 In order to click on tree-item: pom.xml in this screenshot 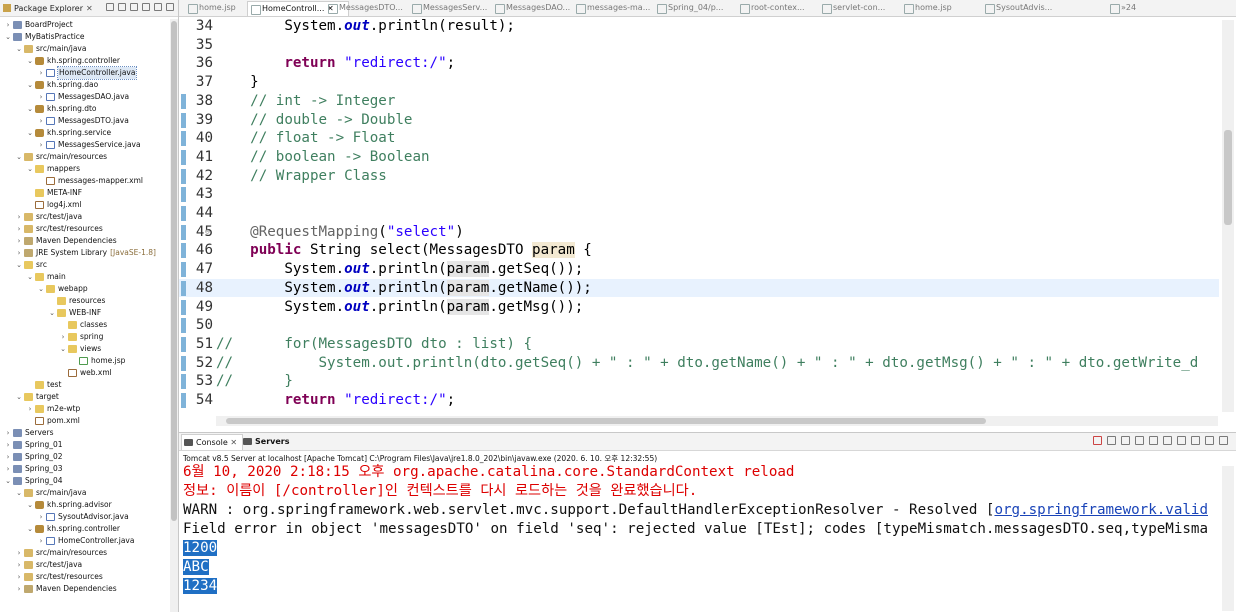, I will do `click(89, 421)`.